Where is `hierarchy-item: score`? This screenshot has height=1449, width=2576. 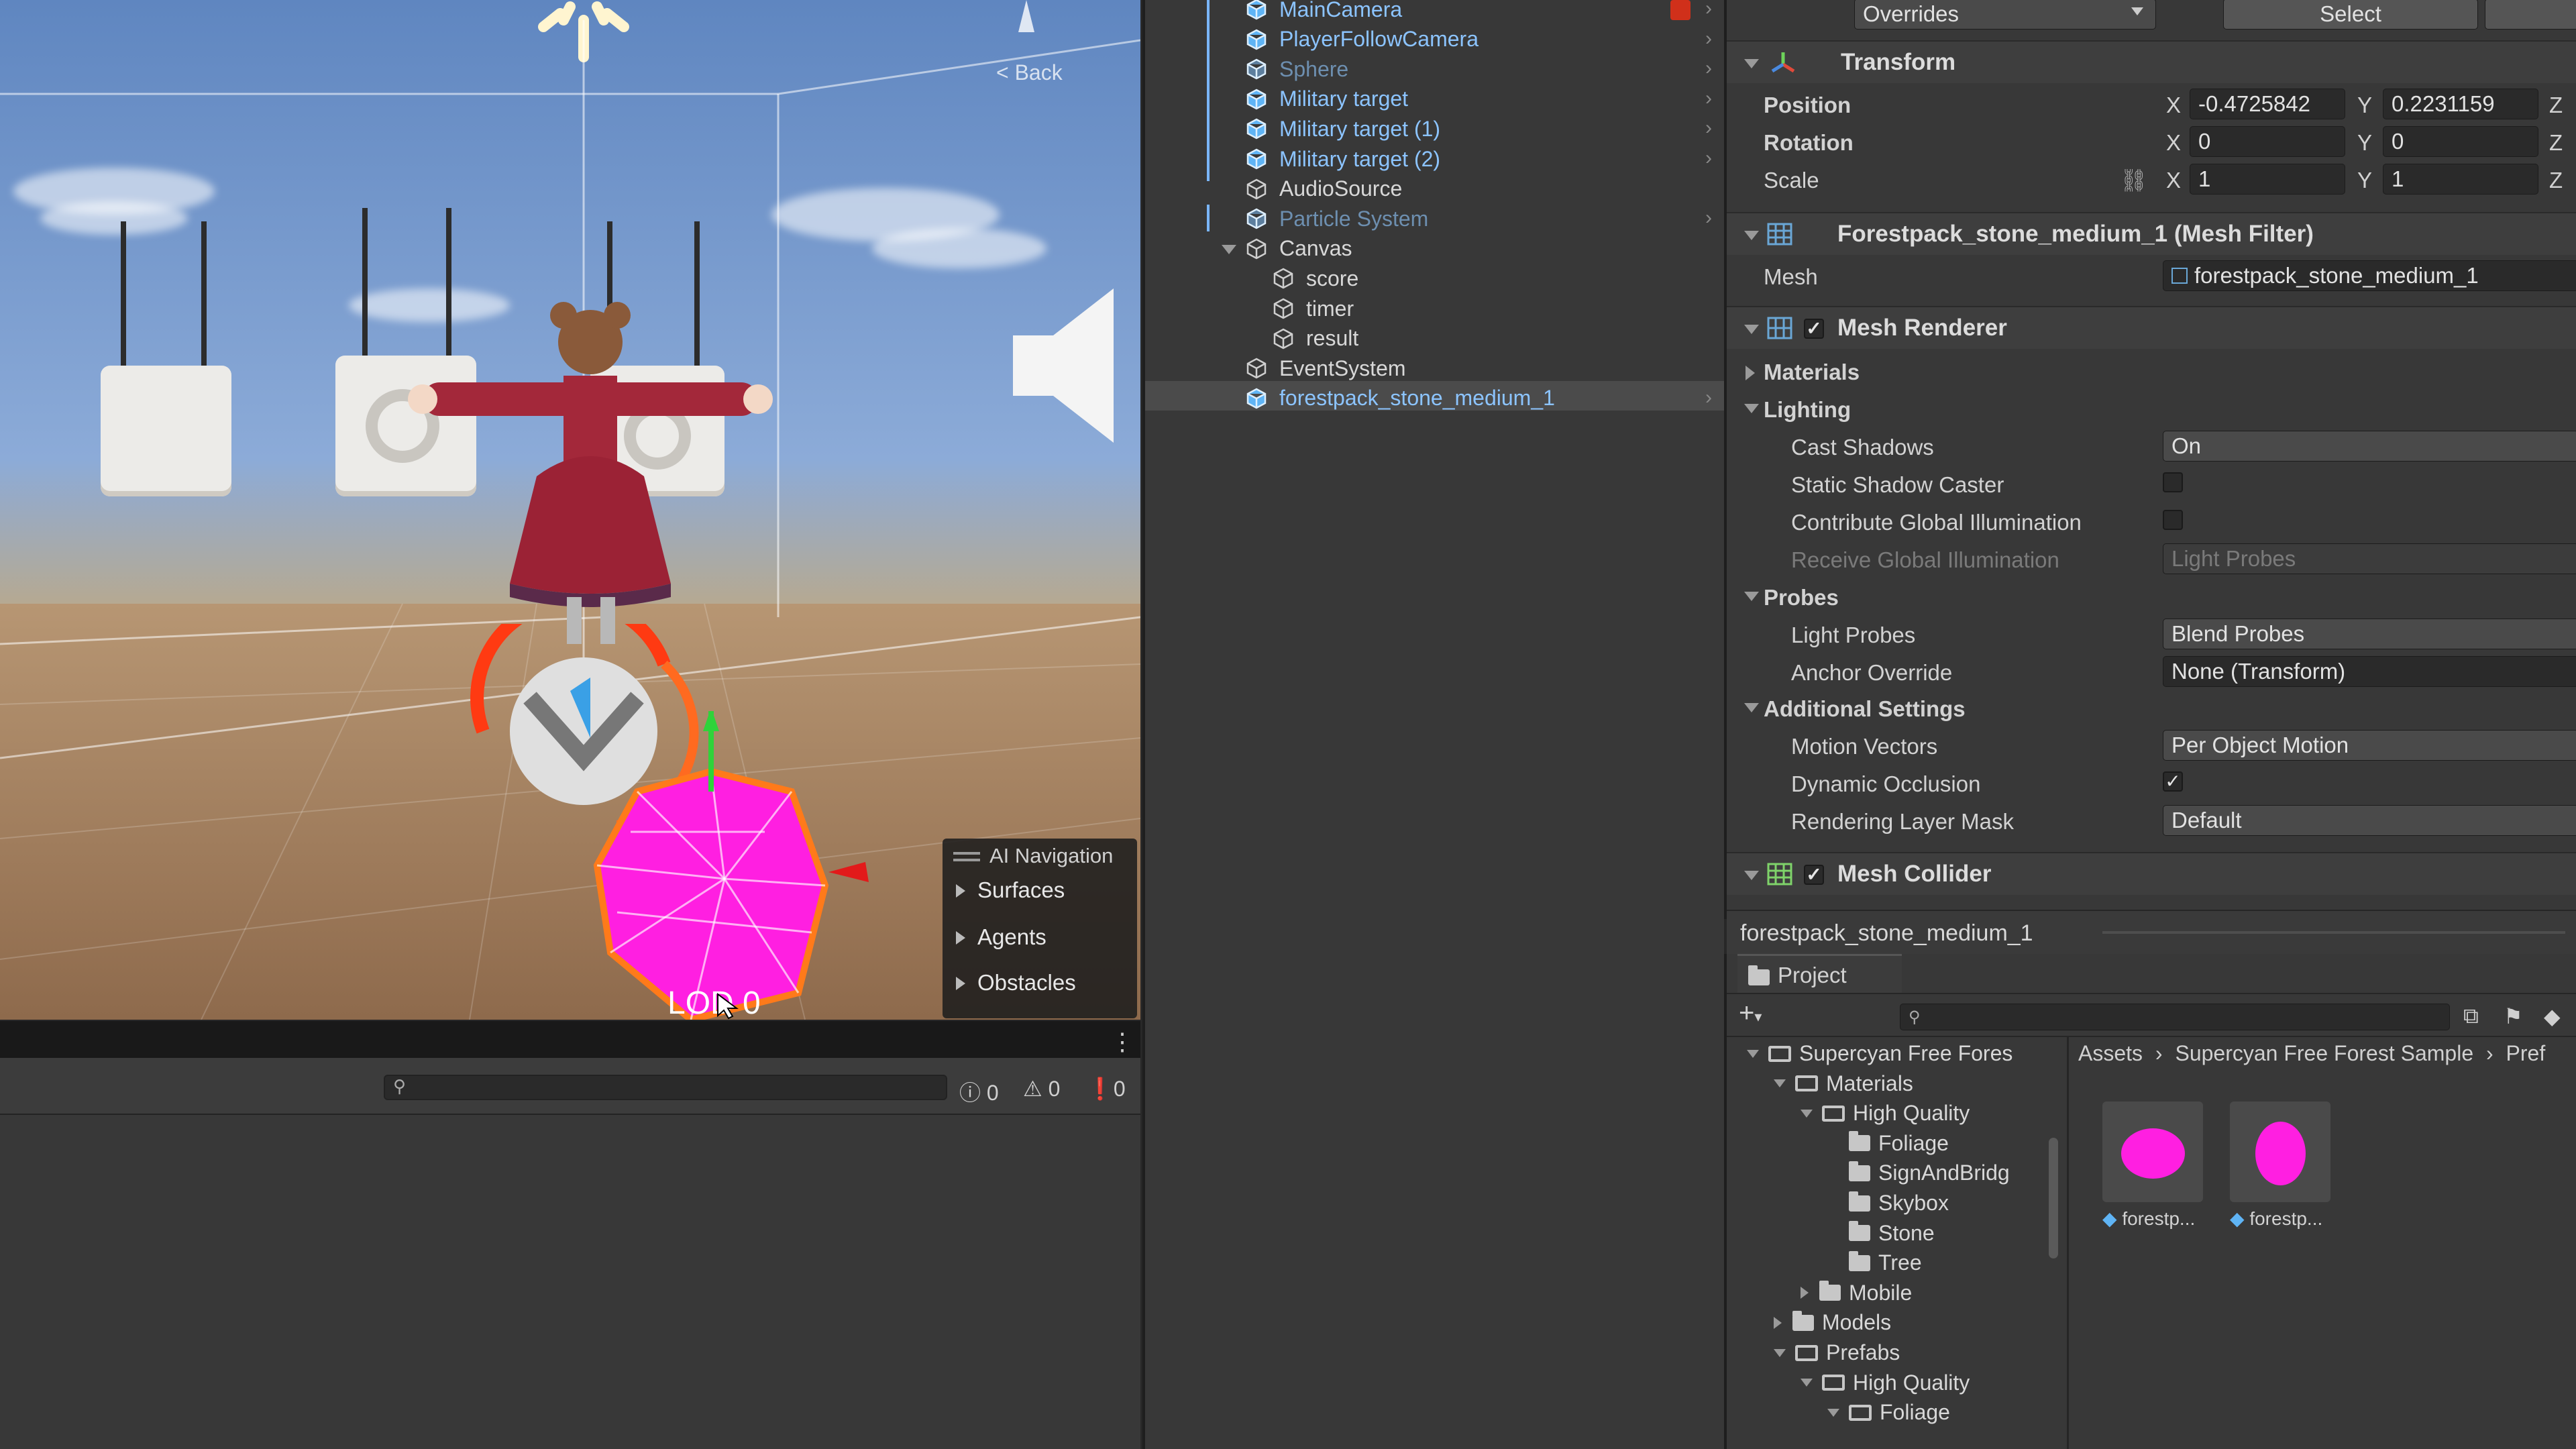 hierarchy-item: score is located at coordinates (1315, 278).